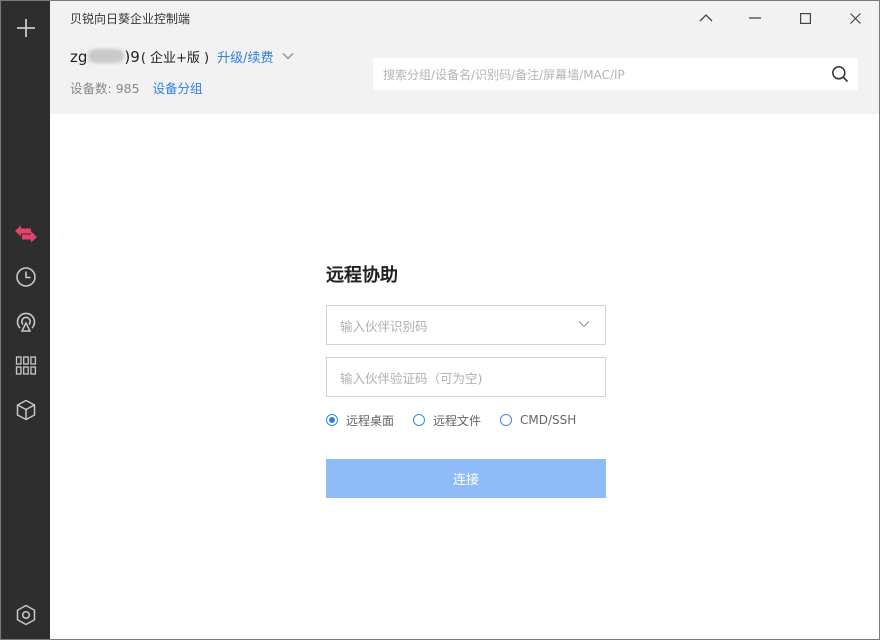 This screenshot has height=640, width=880. I want to click on device-group-link: 设备分组, so click(178, 88).